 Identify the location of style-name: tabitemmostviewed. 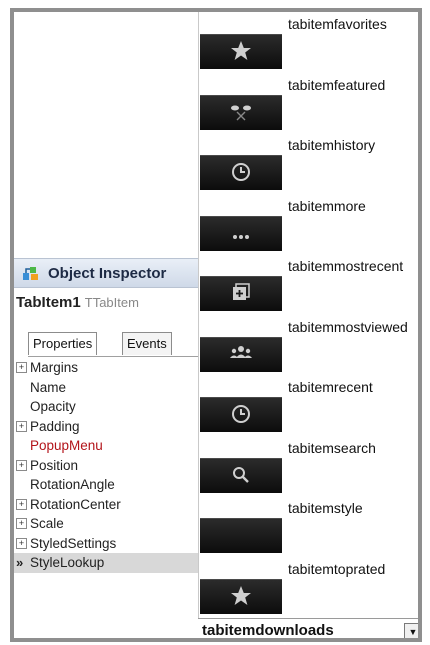
(348, 326).